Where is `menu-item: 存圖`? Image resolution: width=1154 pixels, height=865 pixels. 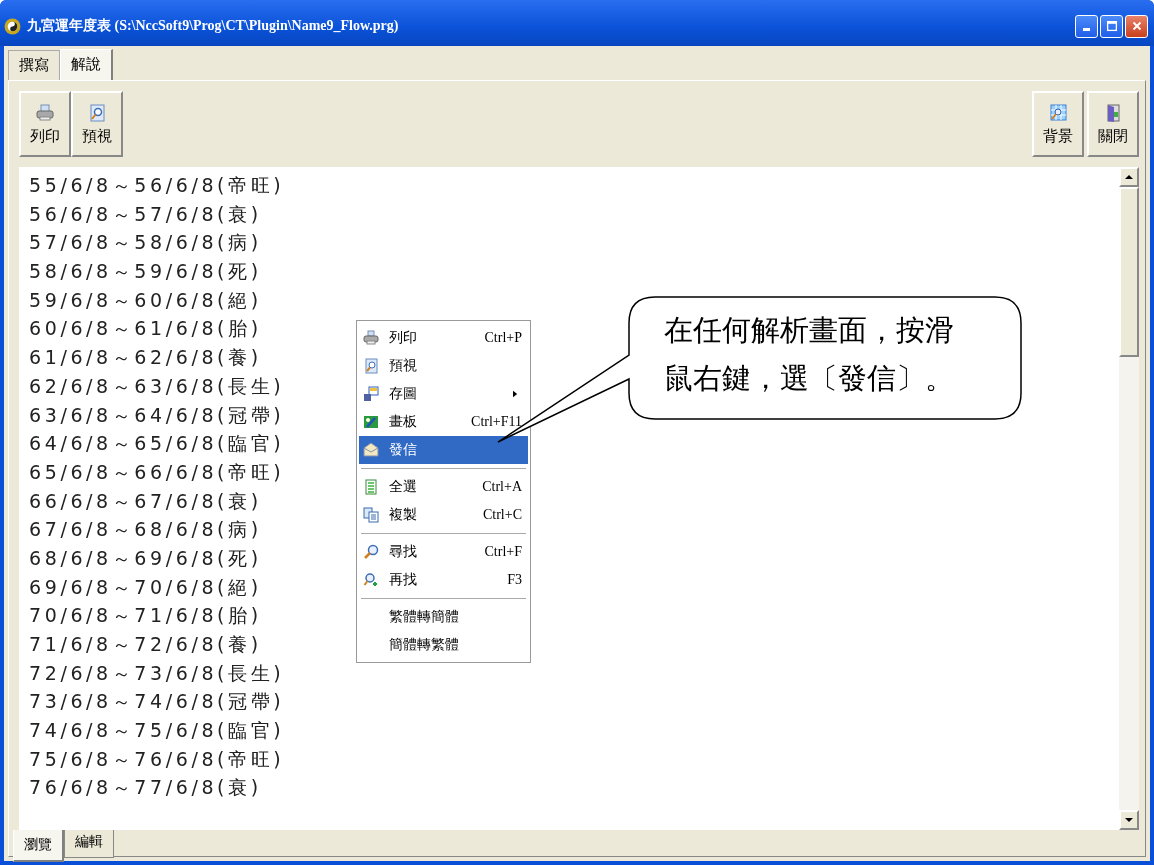
menu-item: 存圖 is located at coordinates (443, 394).